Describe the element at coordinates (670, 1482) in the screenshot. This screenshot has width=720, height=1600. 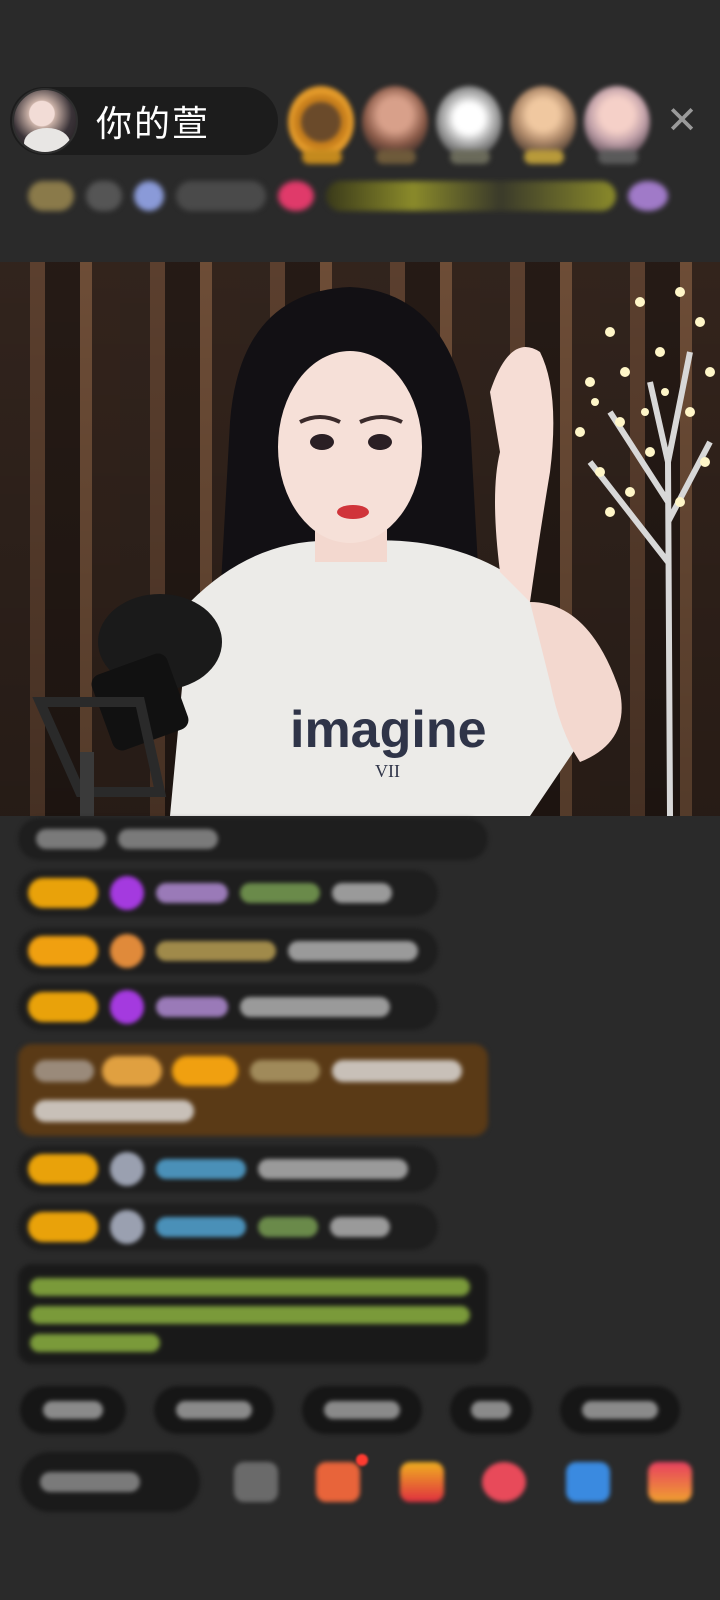
I see `gift-icon` at that location.